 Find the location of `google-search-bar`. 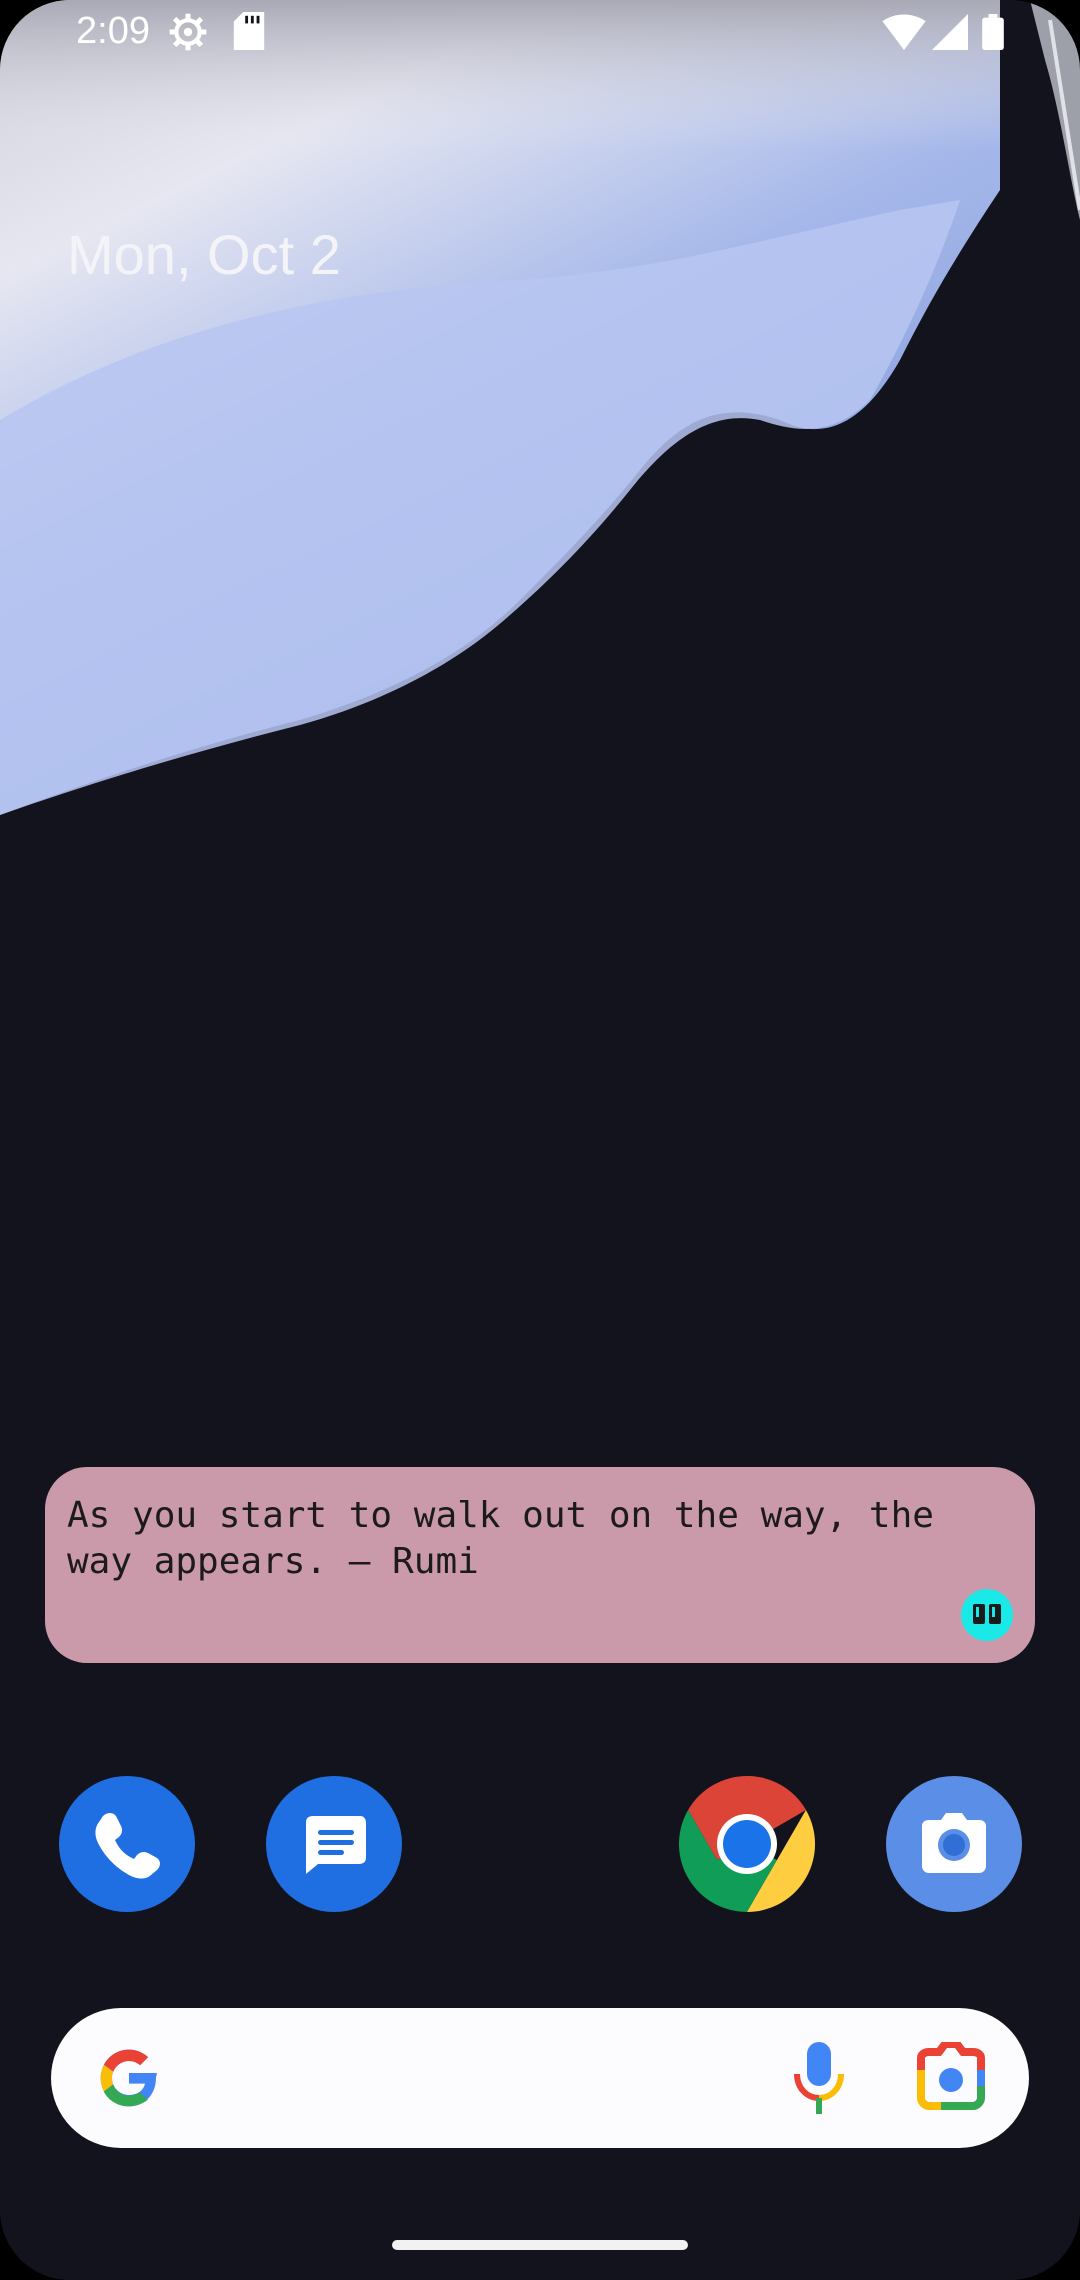

google-search-bar is located at coordinates (540, 2078).